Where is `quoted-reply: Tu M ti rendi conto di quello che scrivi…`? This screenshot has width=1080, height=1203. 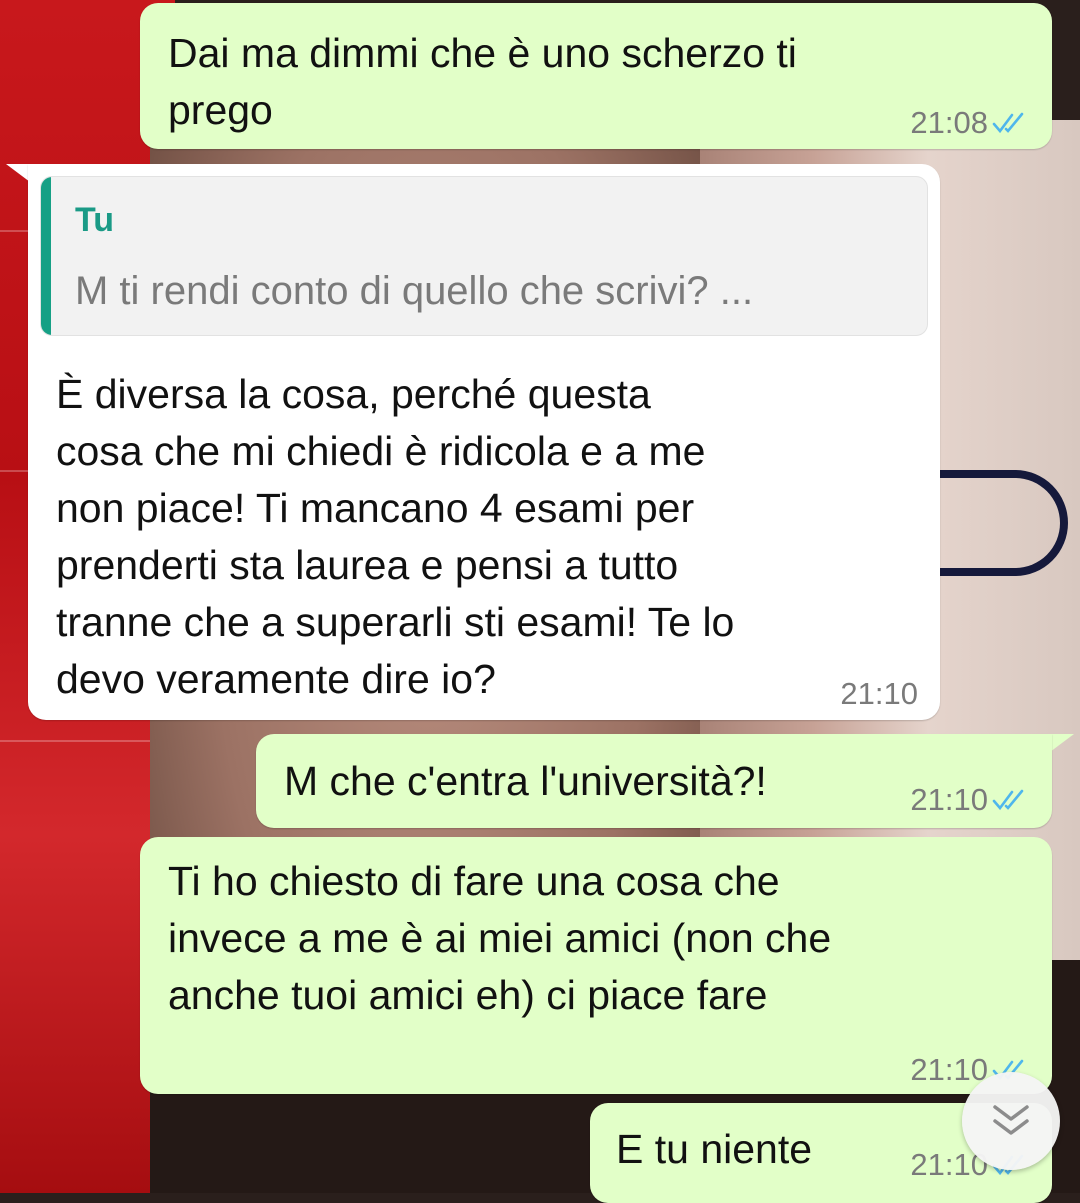
quoted-reply: Tu M ti rendi conto di quello che scrivi… is located at coordinates (484, 256).